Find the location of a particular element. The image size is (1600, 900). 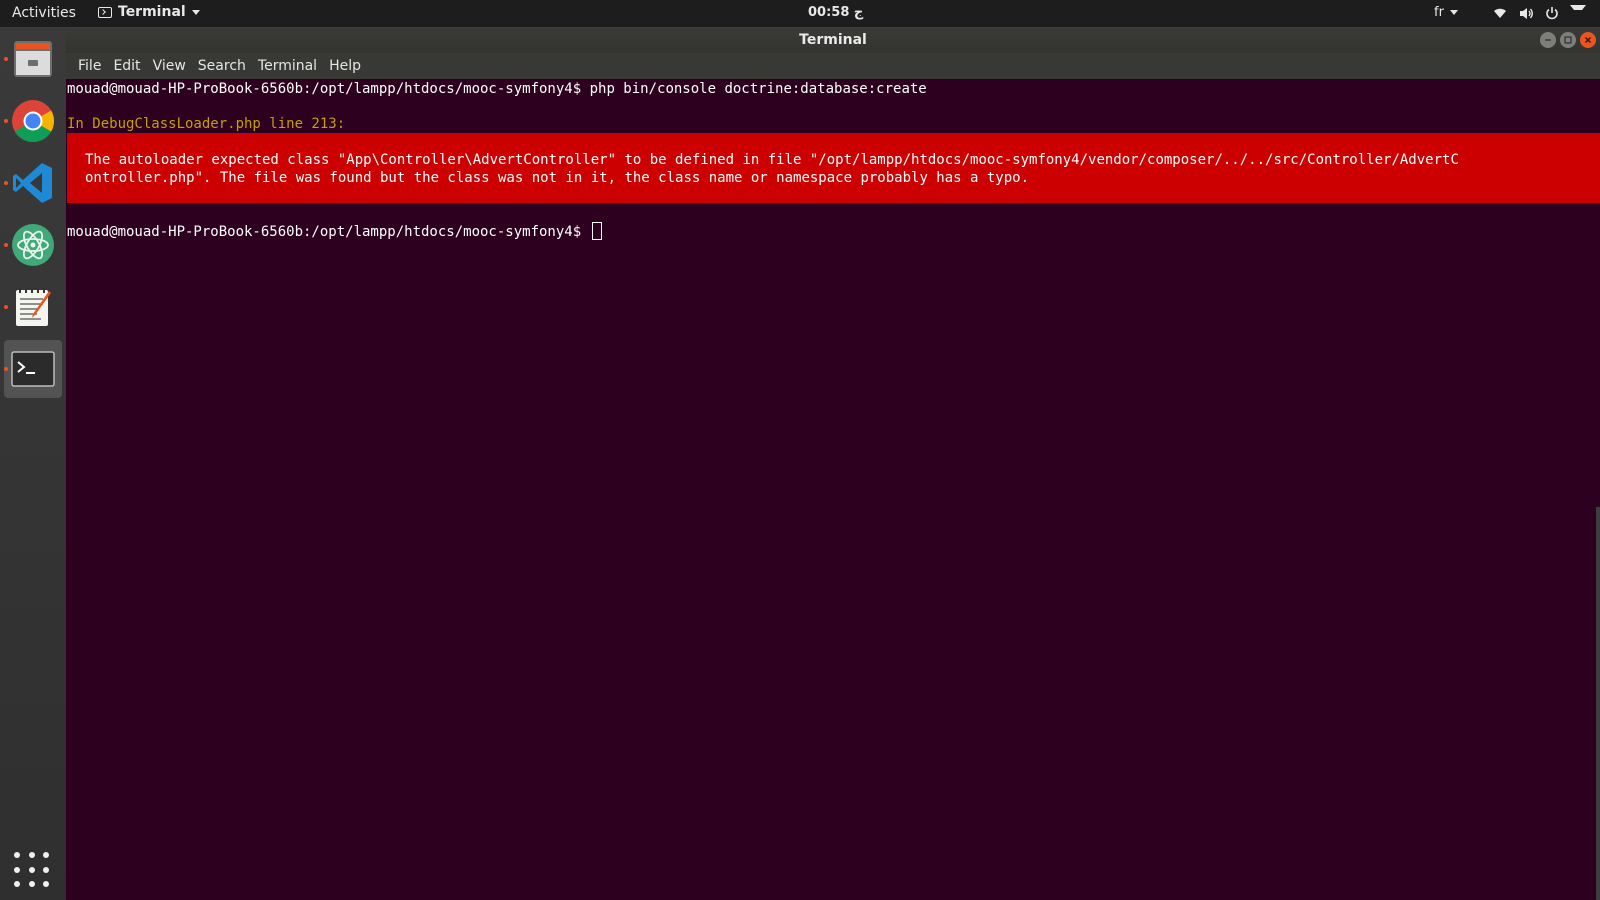

wifi-icon is located at coordinates (1500, 13).